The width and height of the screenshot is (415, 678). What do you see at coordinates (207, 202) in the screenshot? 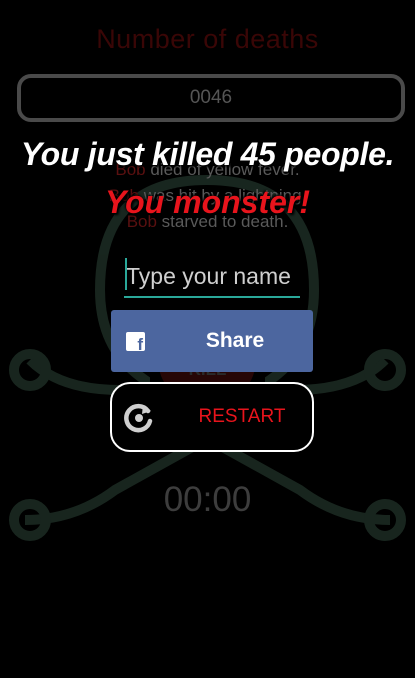
I see `result-subhead: You monster!` at bounding box center [207, 202].